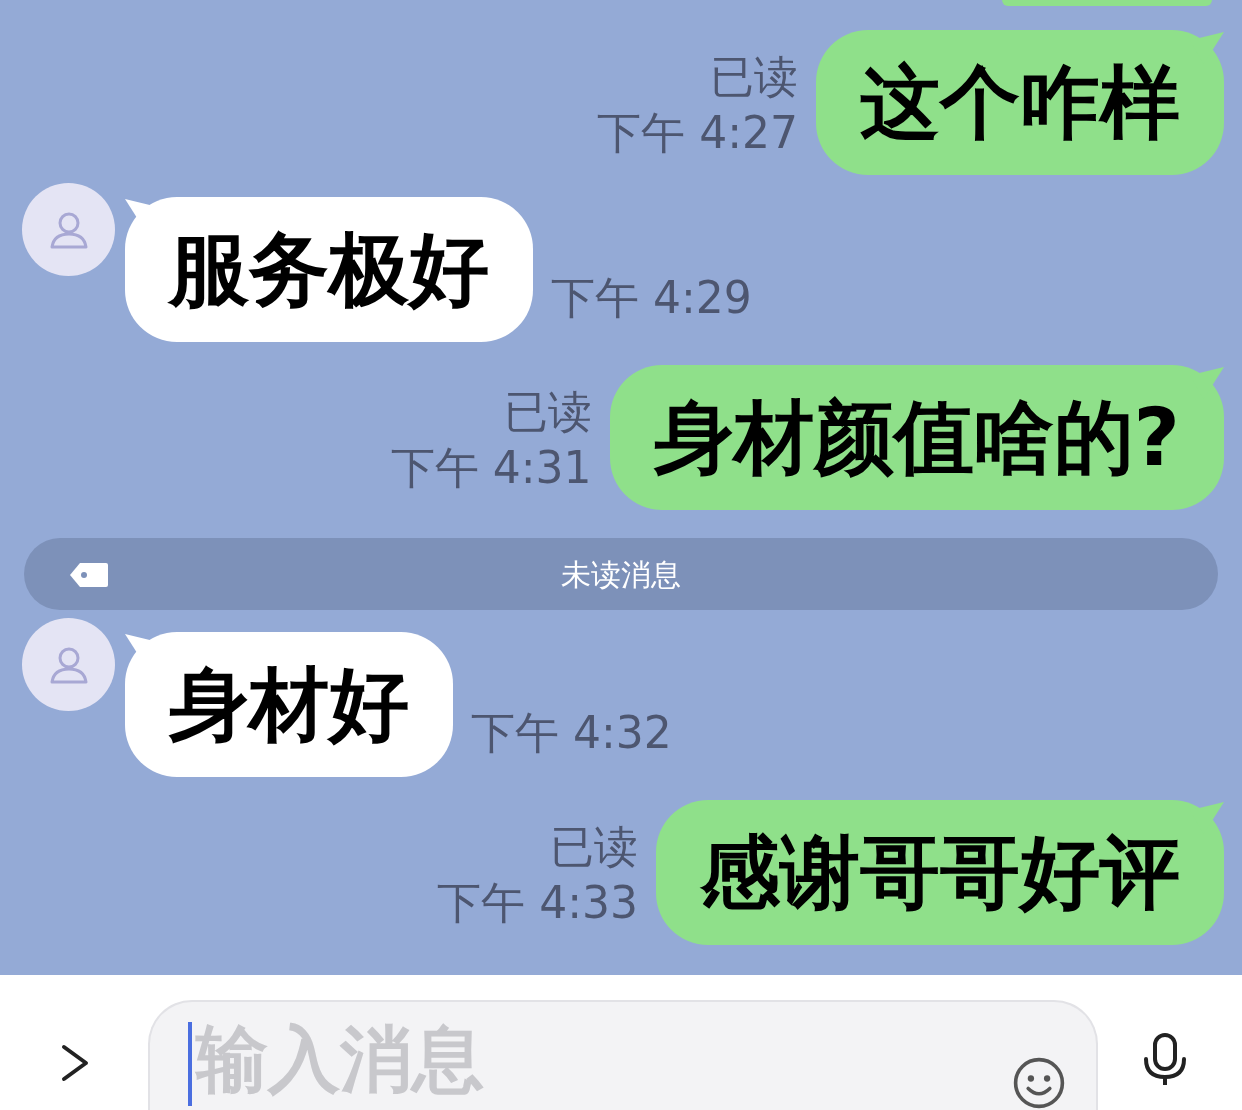  What do you see at coordinates (940, 872) in the screenshot?
I see `message-bubble: 感谢哥哥好评` at bounding box center [940, 872].